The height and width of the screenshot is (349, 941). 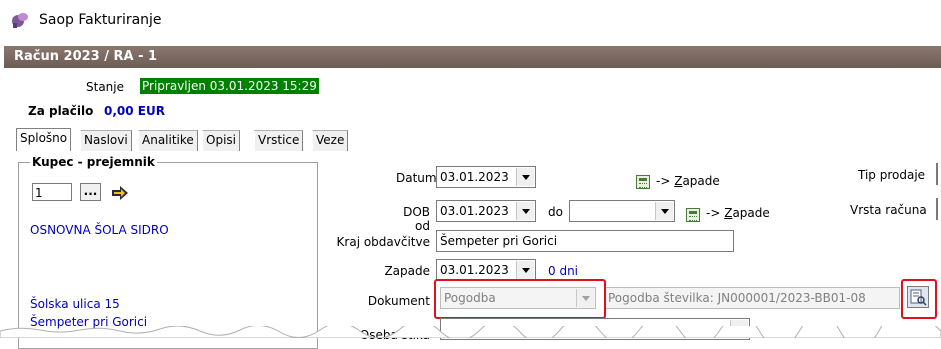 I want to click on zapade-days: 0 dni, so click(x=563, y=271).